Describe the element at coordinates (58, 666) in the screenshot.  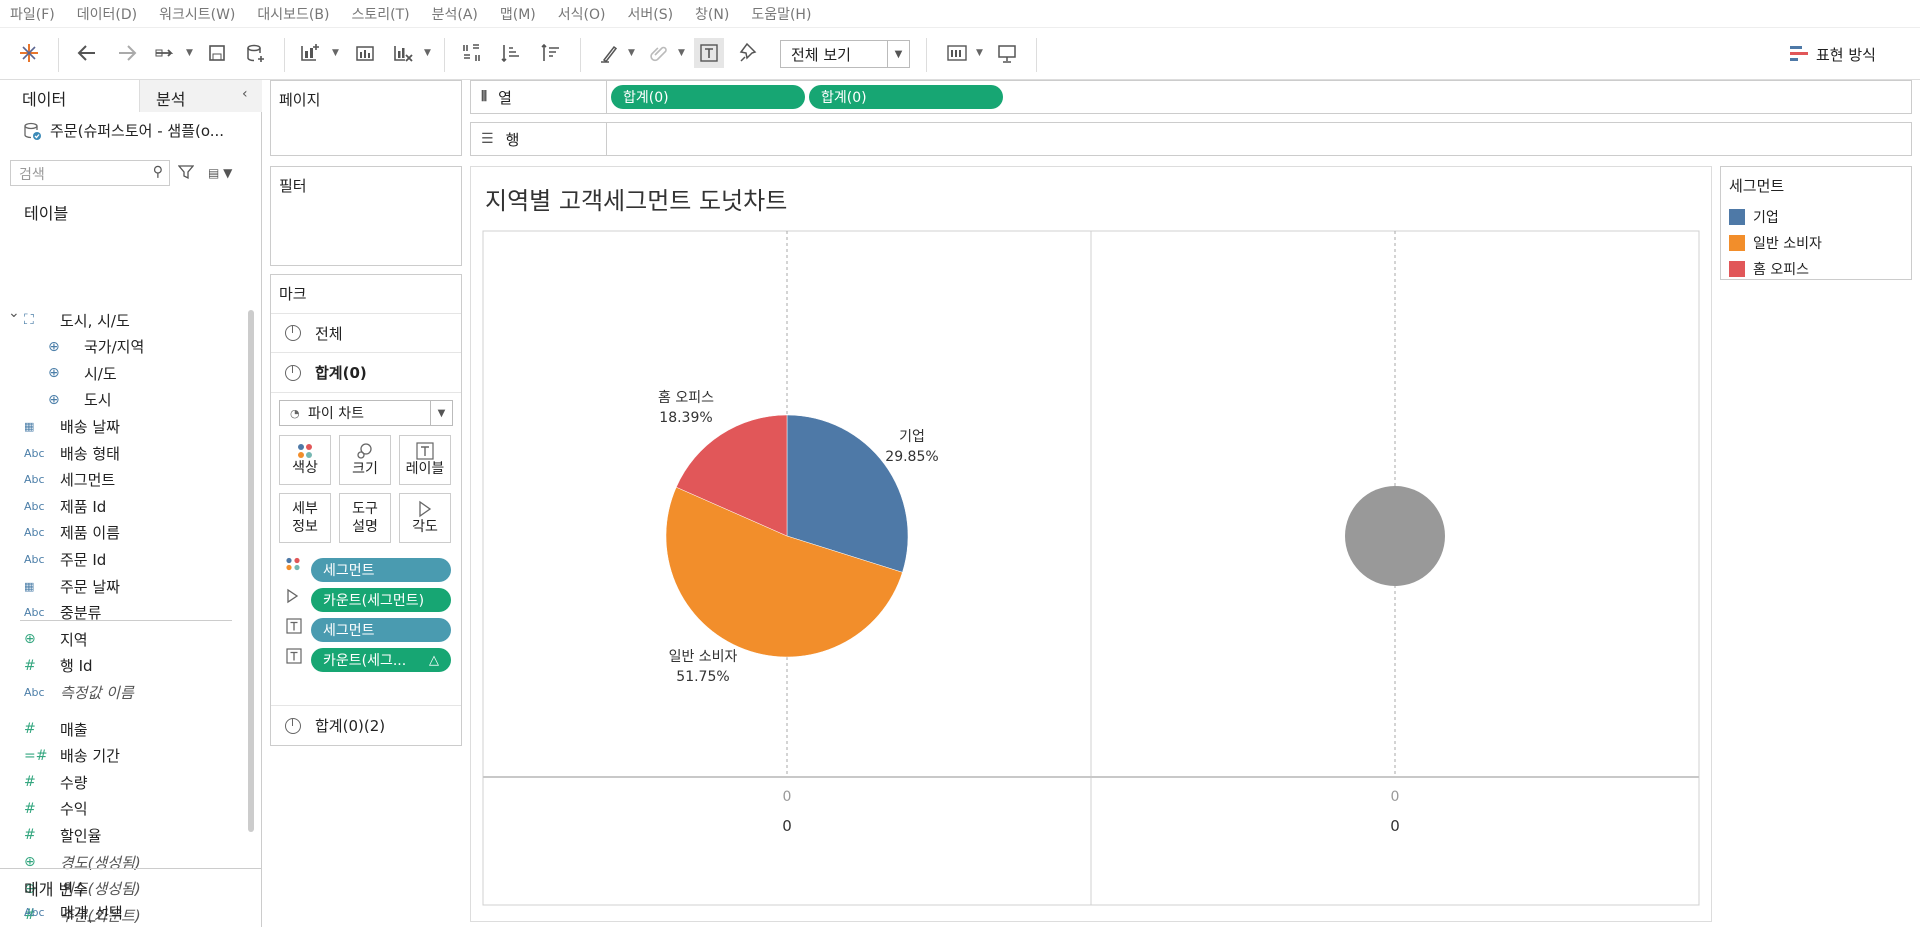
I see `field-item: # 행 Id` at that location.